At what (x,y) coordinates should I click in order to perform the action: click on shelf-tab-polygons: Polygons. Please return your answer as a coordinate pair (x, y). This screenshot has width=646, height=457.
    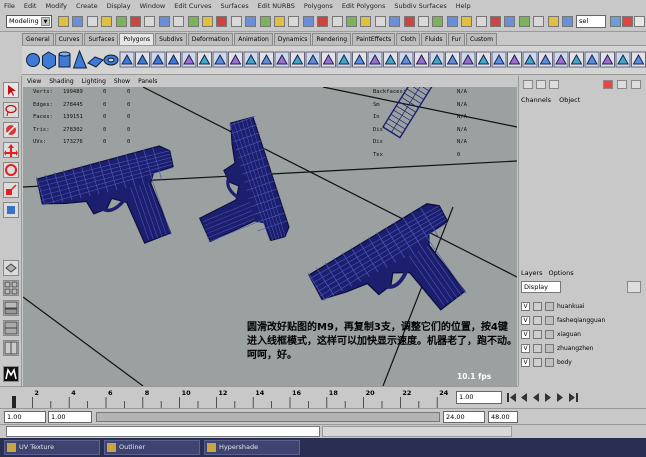
    Looking at the image, I should click on (137, 39).